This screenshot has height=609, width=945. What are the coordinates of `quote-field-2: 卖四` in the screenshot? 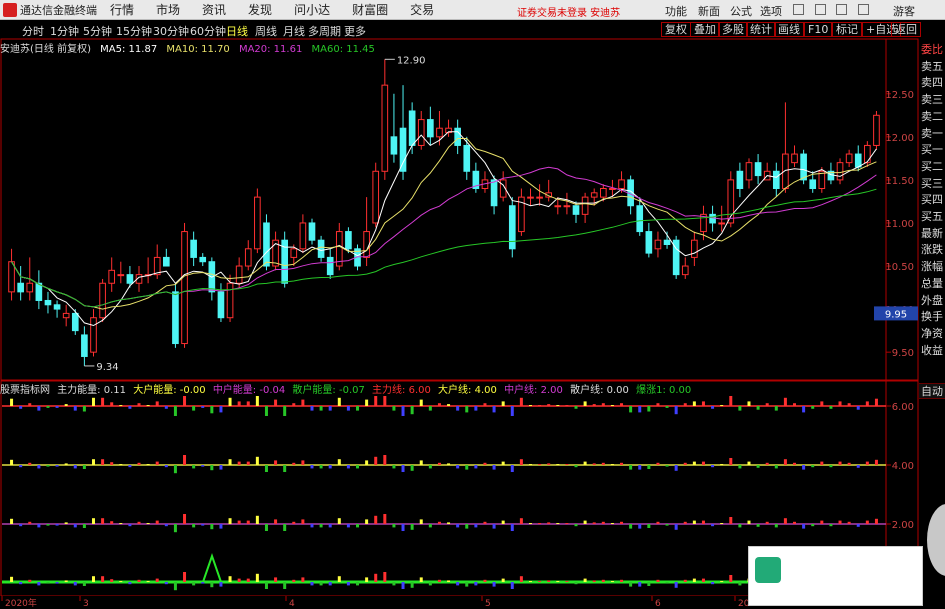 It's located at (932, 83).